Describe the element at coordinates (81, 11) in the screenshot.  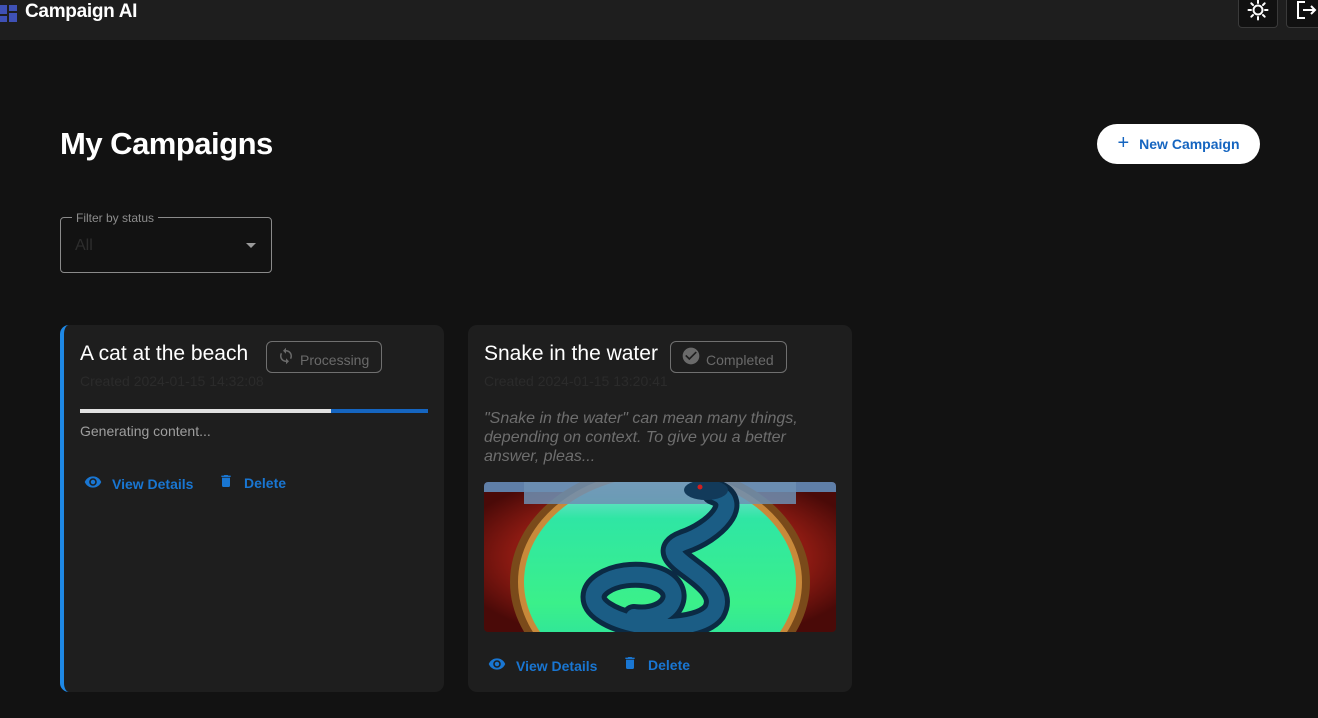
I see `app-title: Campaign AI` at that location.